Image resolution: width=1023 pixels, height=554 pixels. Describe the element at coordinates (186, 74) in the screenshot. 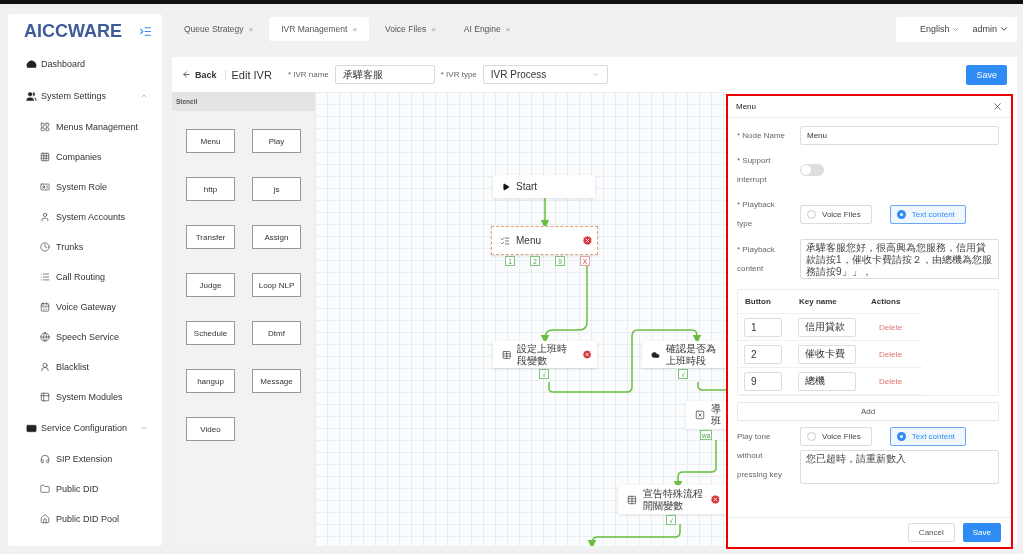

I see `arrow-left-icon` at that location.